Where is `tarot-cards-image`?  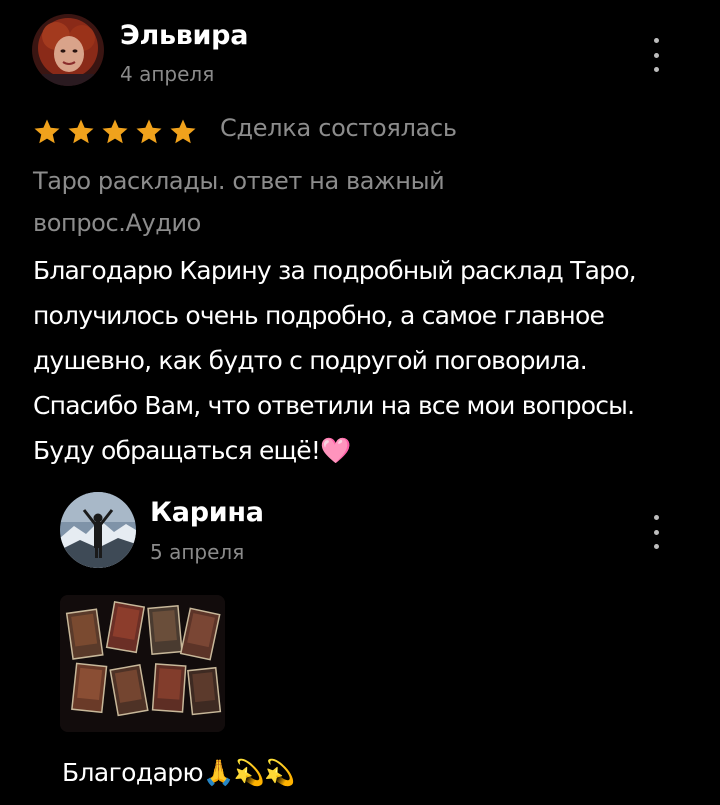
tarot-cards-image is located at coordinates (142, 663).